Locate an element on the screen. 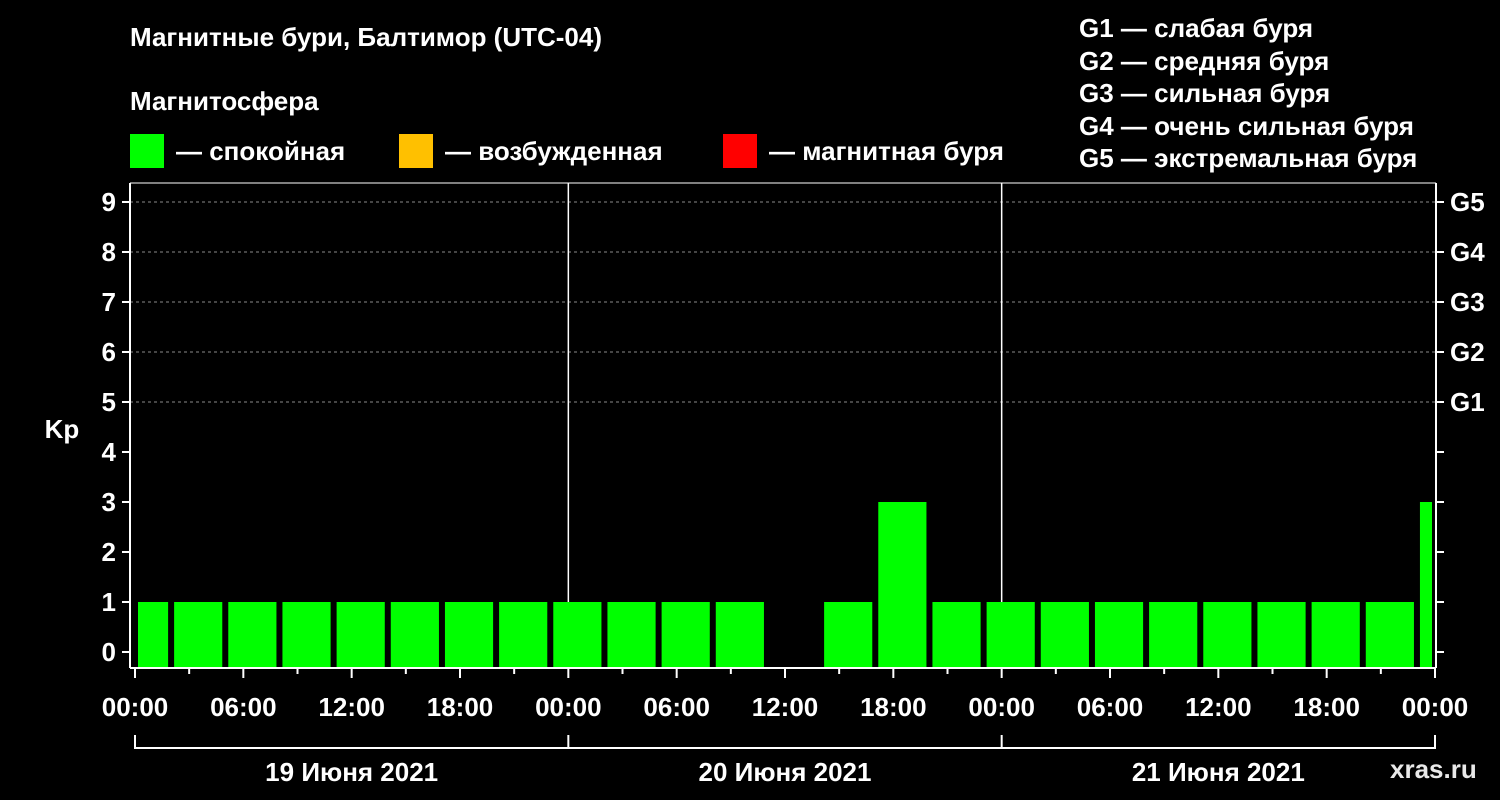 This screenshot has height=800, width=1500. x-tick-label-5: 06:00 is located at coordinates (676, 707).